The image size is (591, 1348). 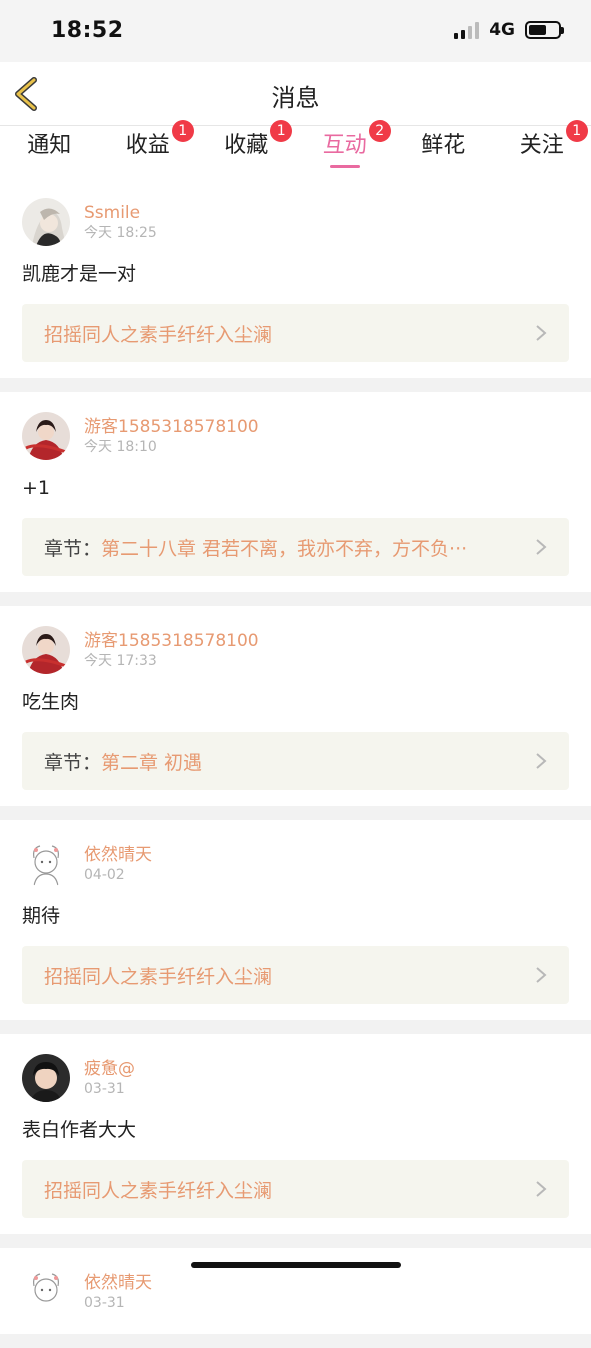 I want to click on reference-title: 章节：第二章 初遇, so click(x=123, y=761).